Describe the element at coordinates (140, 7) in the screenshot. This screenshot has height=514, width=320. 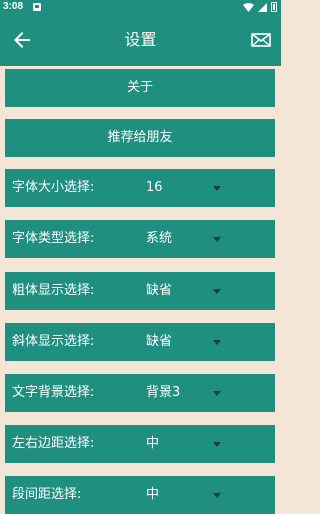
I see `status-bar: 3:08` at that location.